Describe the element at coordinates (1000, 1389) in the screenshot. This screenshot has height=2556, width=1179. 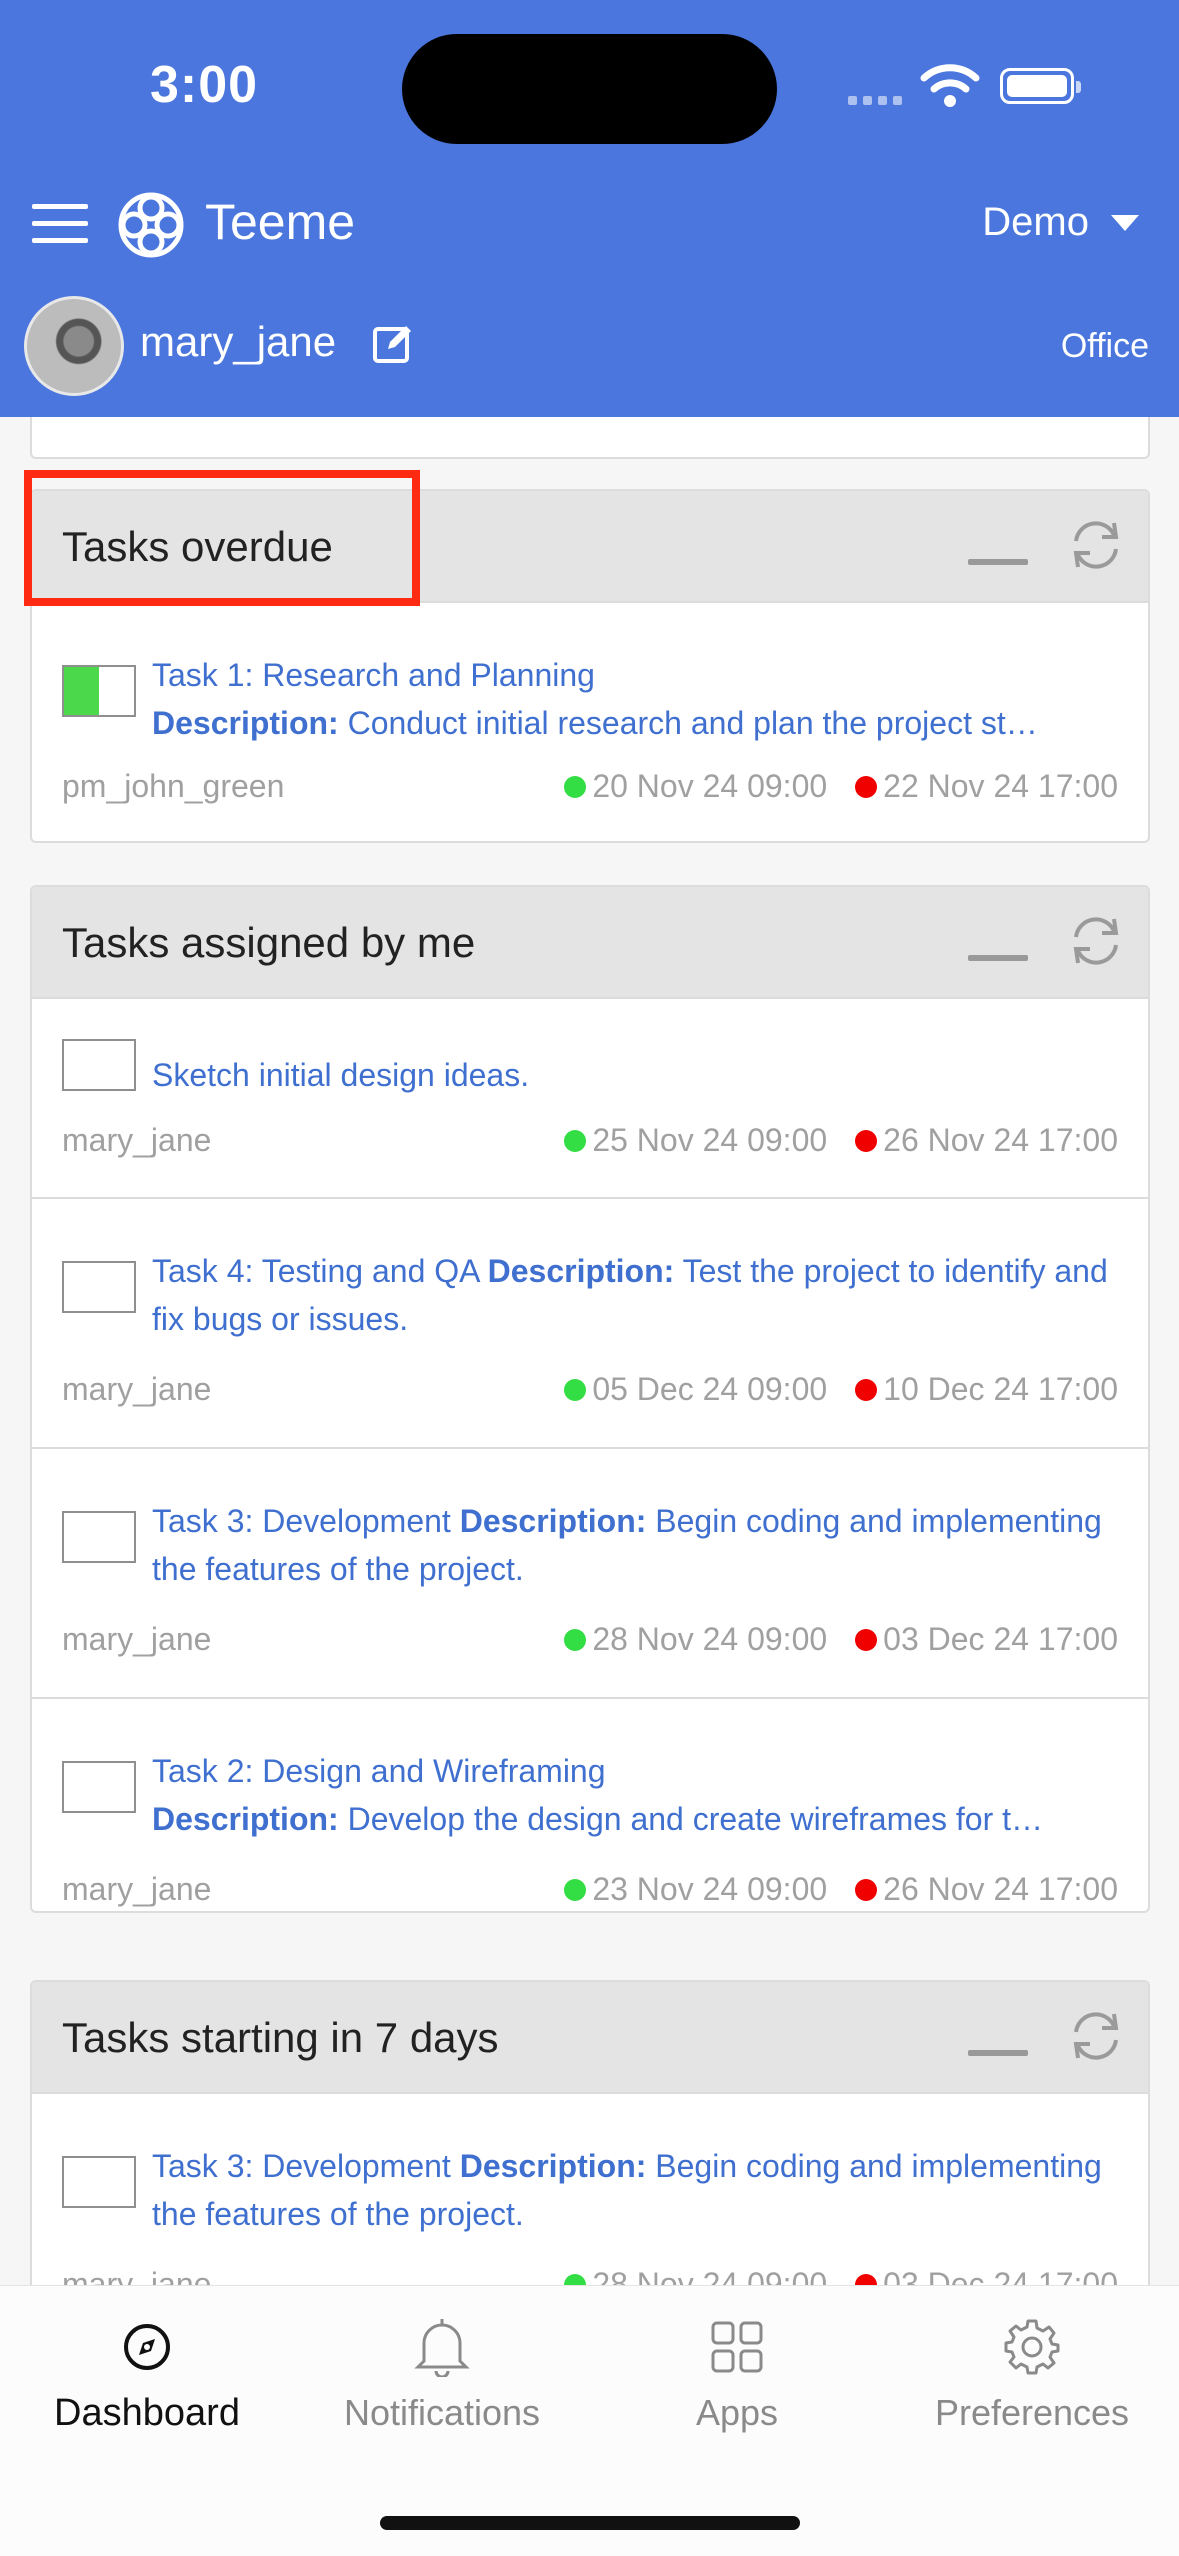
I see `end-date-text: 10 Dec 24 17:00` at that location.